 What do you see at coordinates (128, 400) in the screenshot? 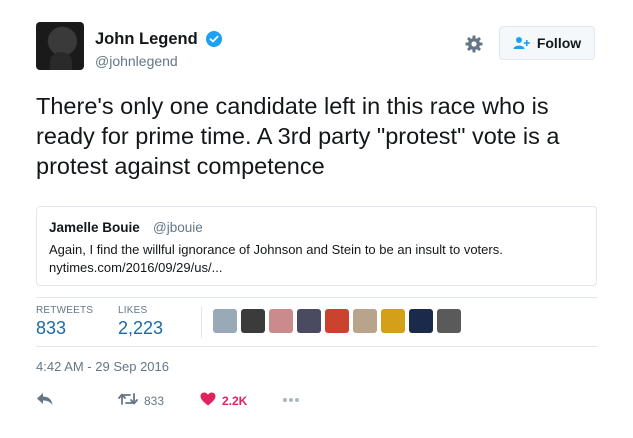
I see `retweet-icon` at bounding box center [128, 400].